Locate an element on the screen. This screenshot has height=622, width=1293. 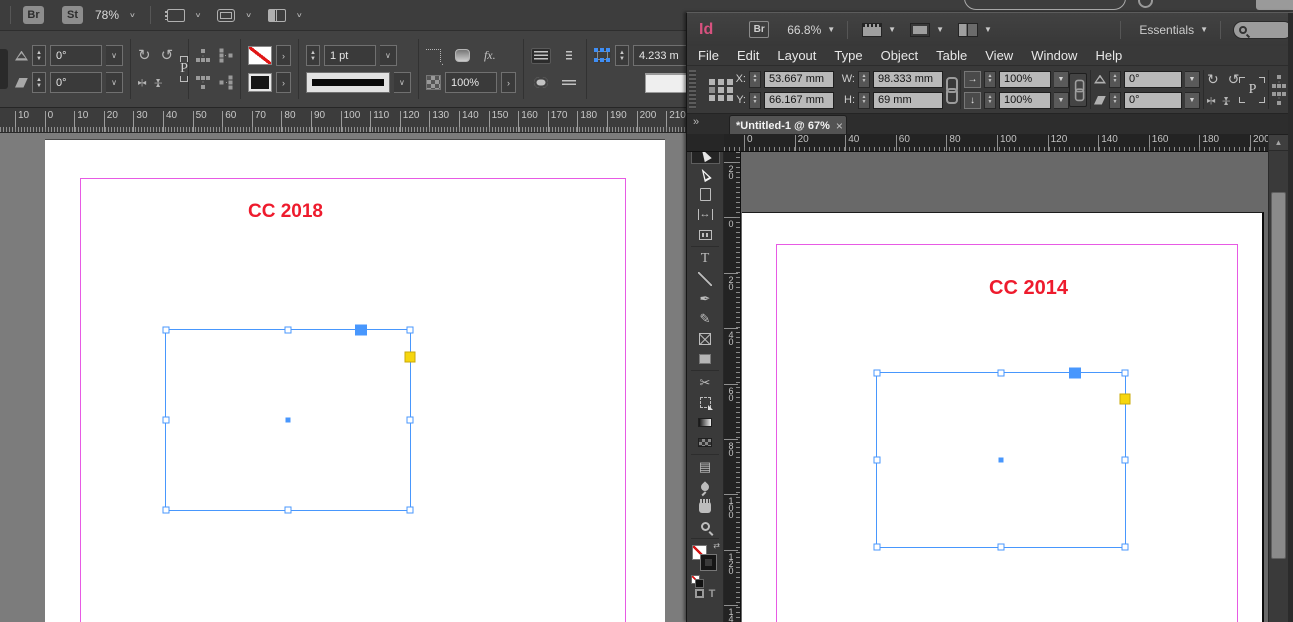
vertical-scrollbar: ▲ is located at coordinates (1278, 378).